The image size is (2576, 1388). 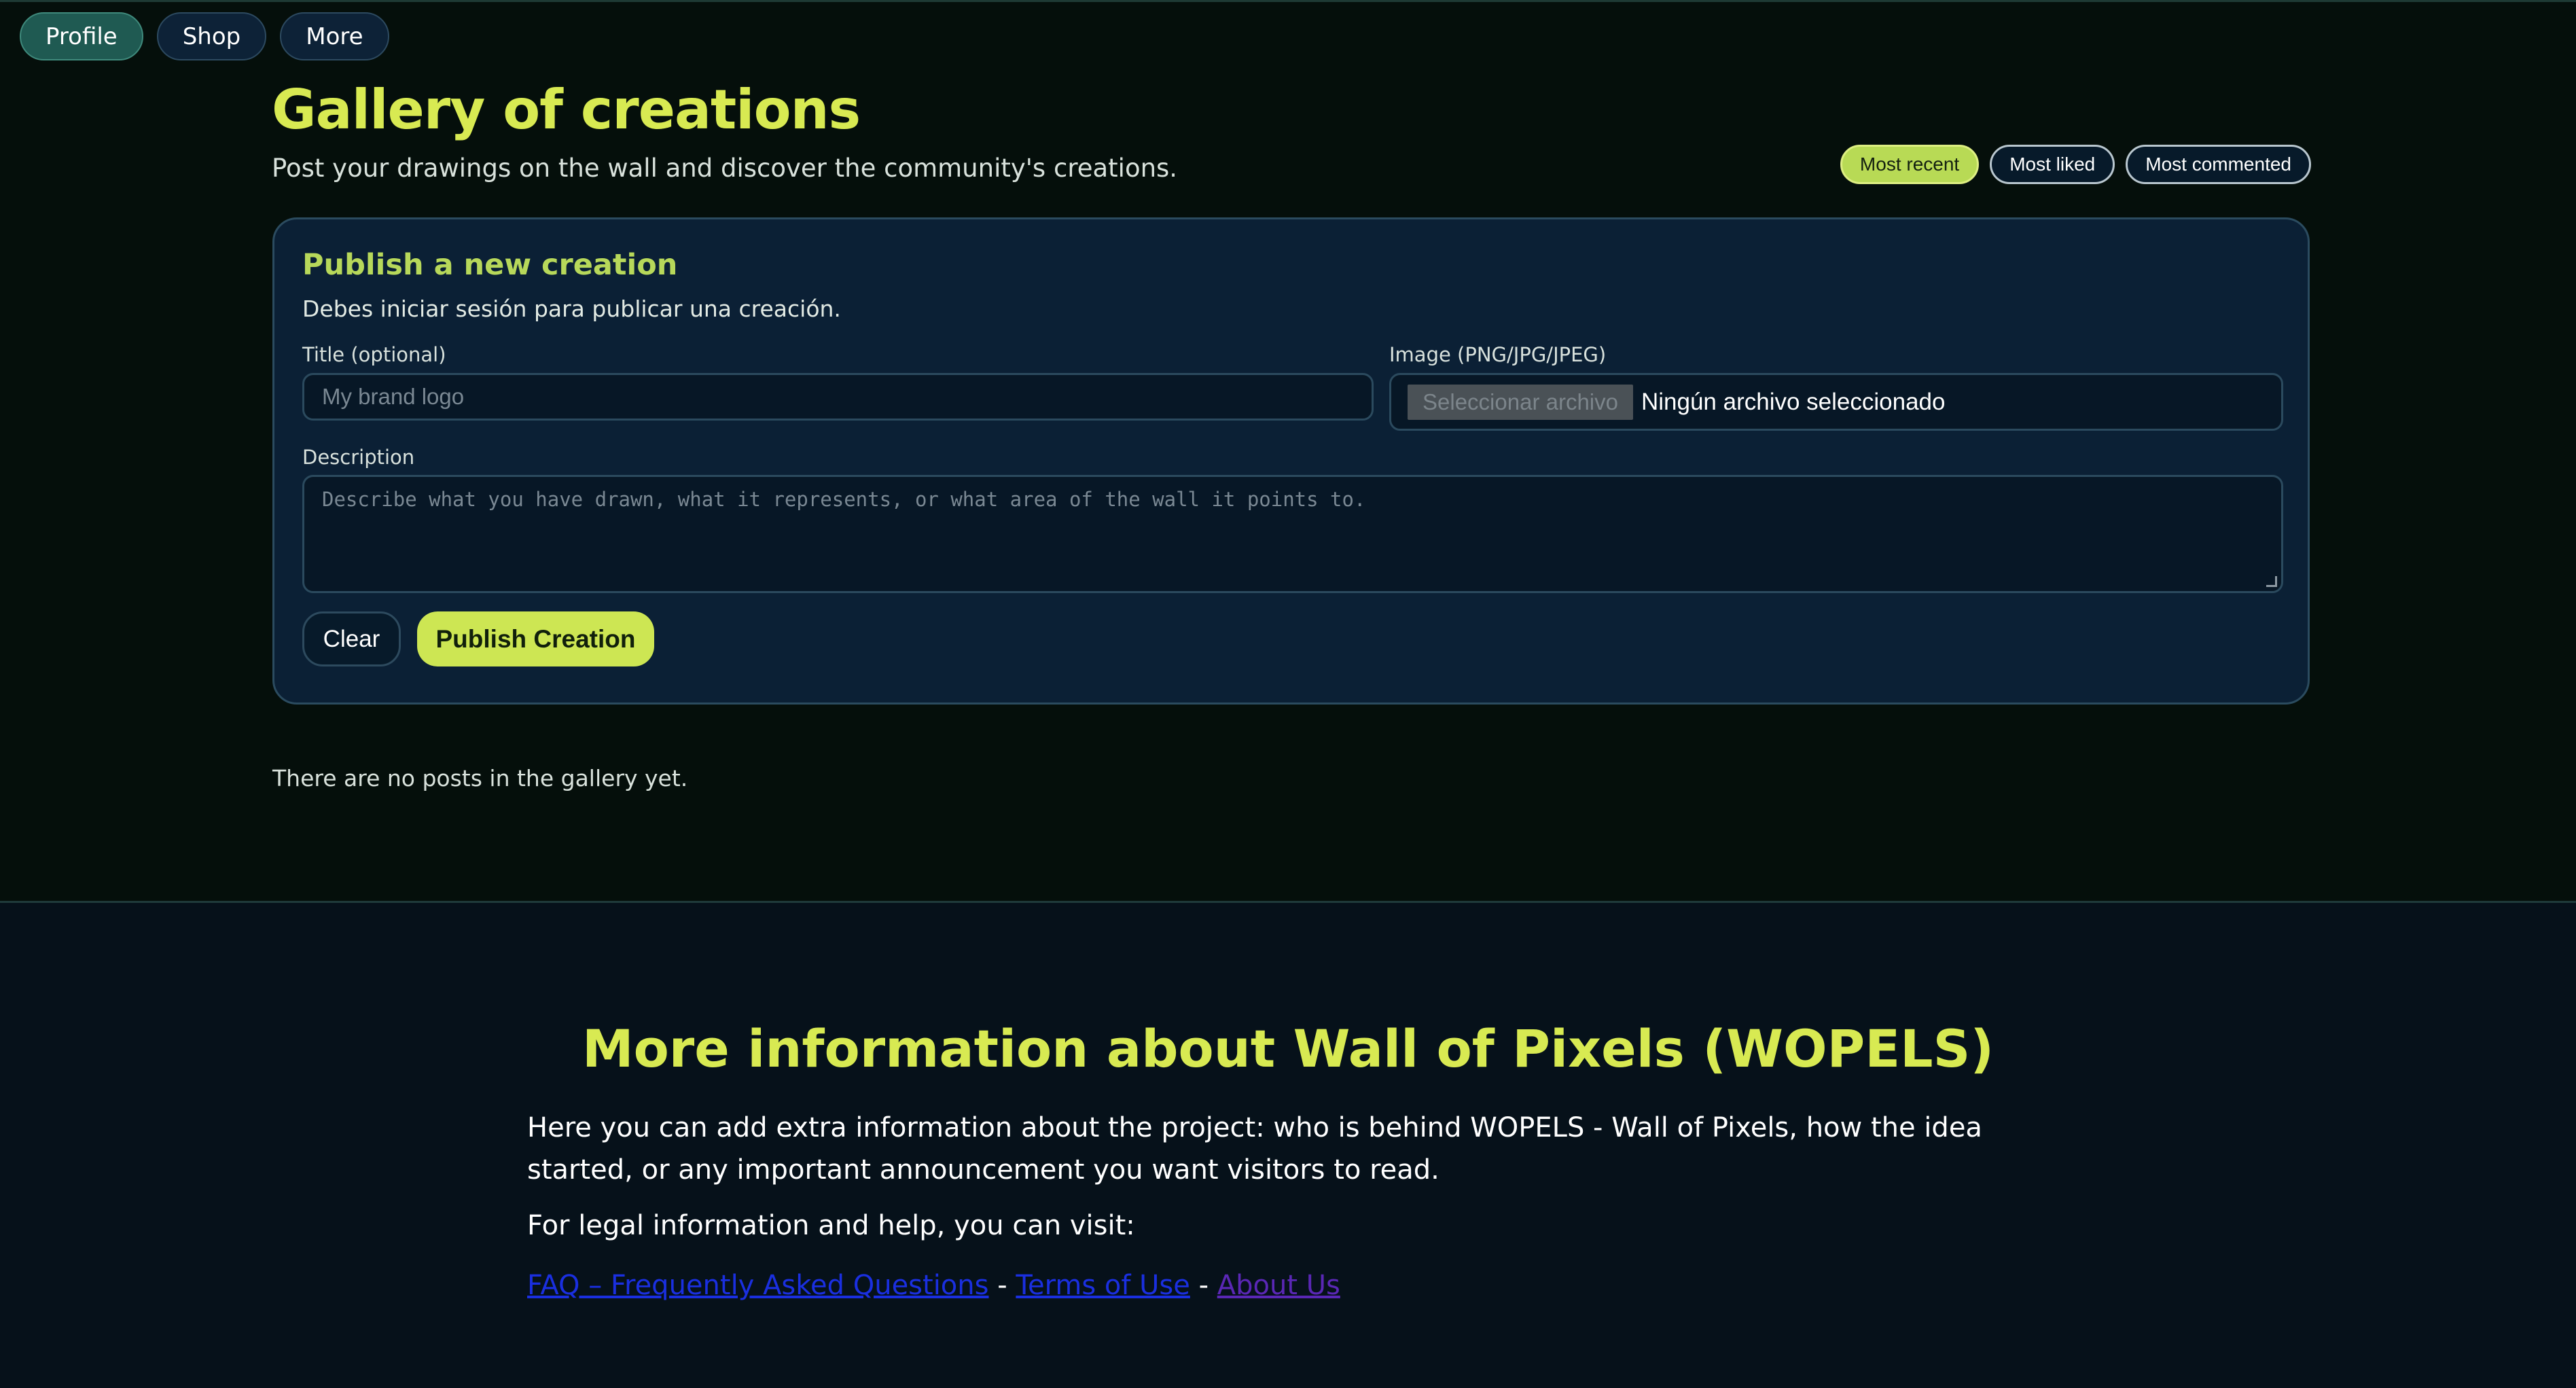 What do you see at coordinates (352, 638) in the screenshot?
I see `clear-button: Clear` at bounding box center [352, 638].